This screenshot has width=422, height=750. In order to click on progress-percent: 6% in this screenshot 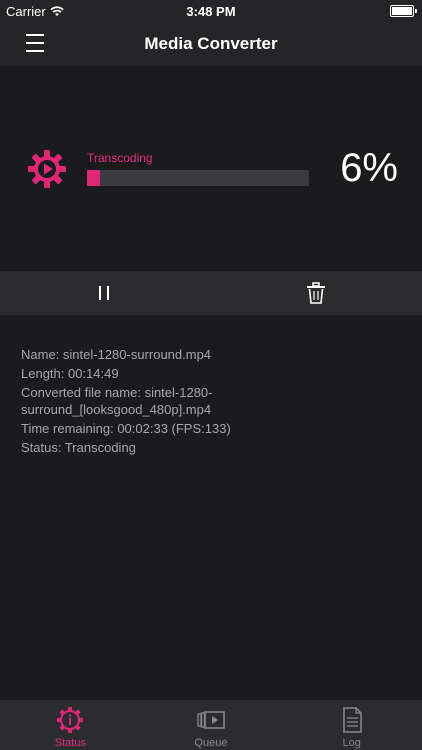, I will do `click(369, 168)`.